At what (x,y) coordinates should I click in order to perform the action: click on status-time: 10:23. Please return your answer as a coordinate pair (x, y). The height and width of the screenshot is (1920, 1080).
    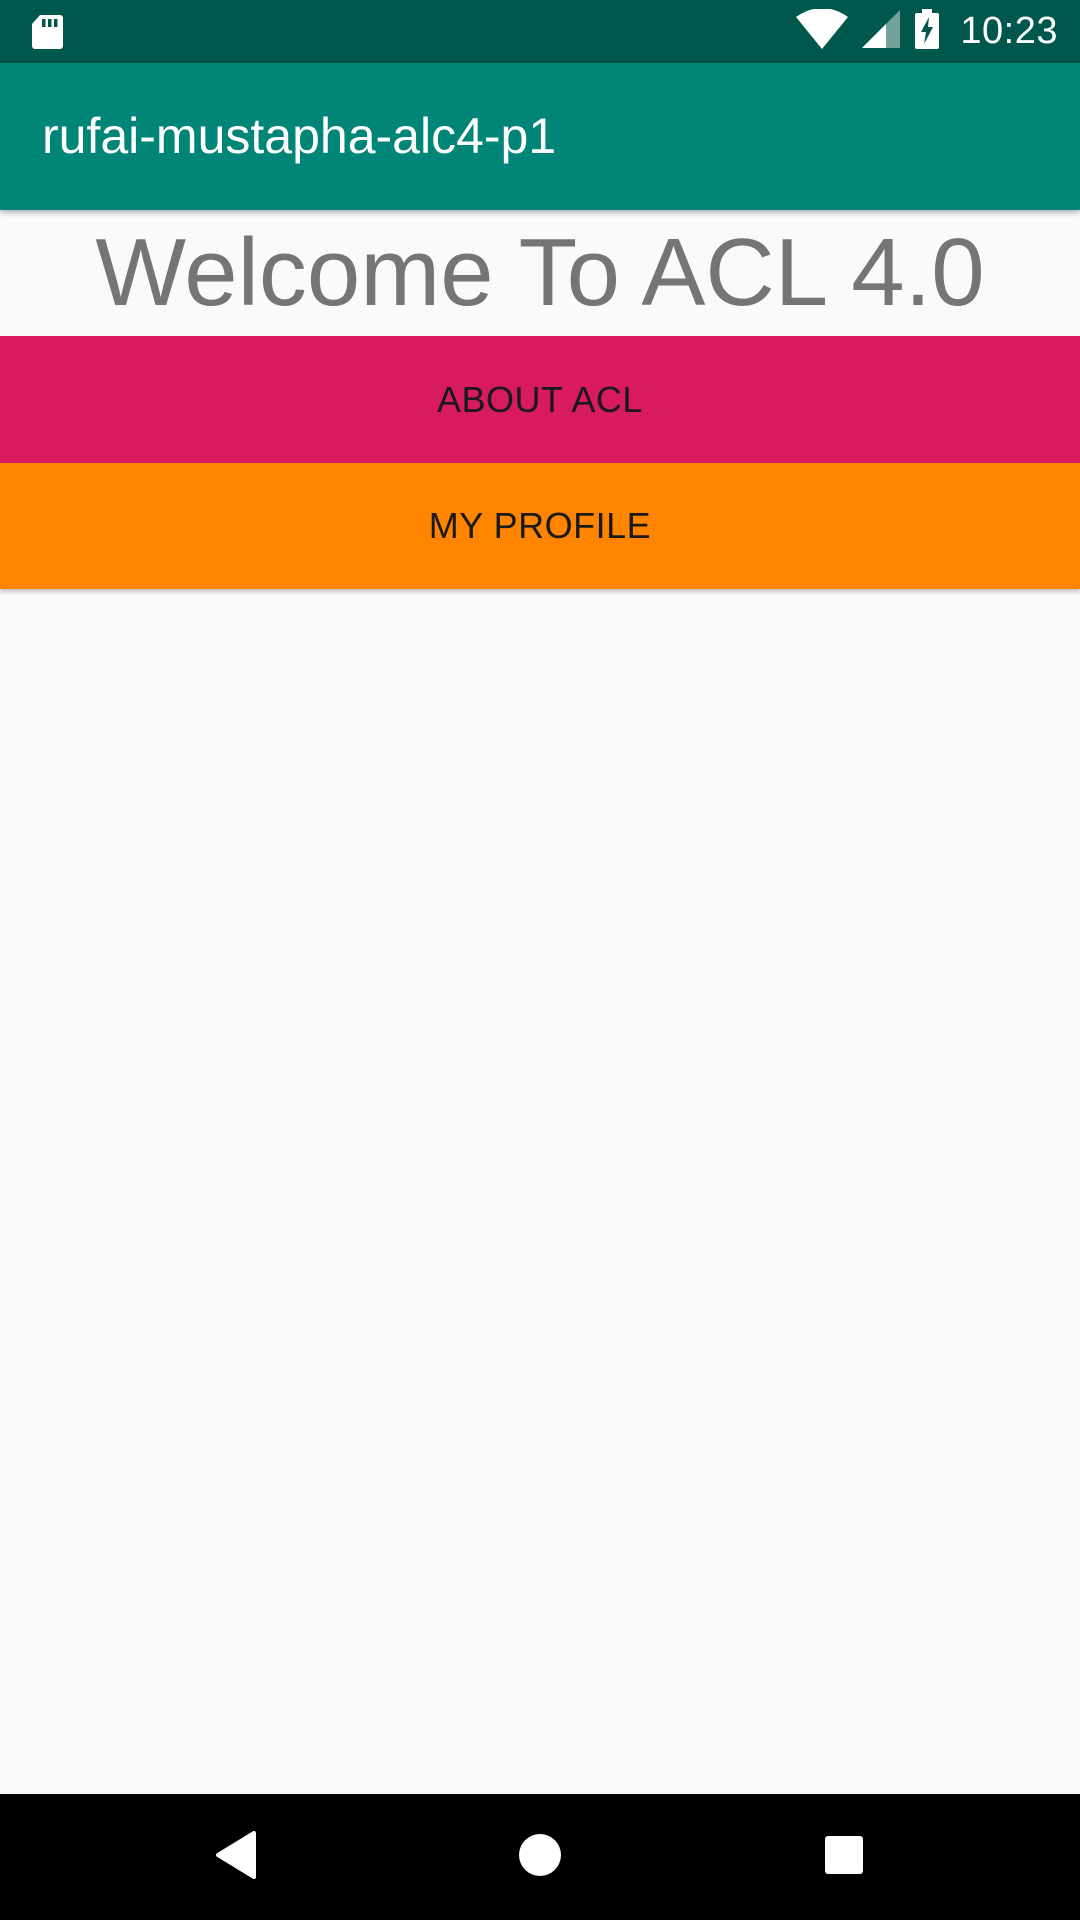
    Looking at the image, I should click on (1009, 31).